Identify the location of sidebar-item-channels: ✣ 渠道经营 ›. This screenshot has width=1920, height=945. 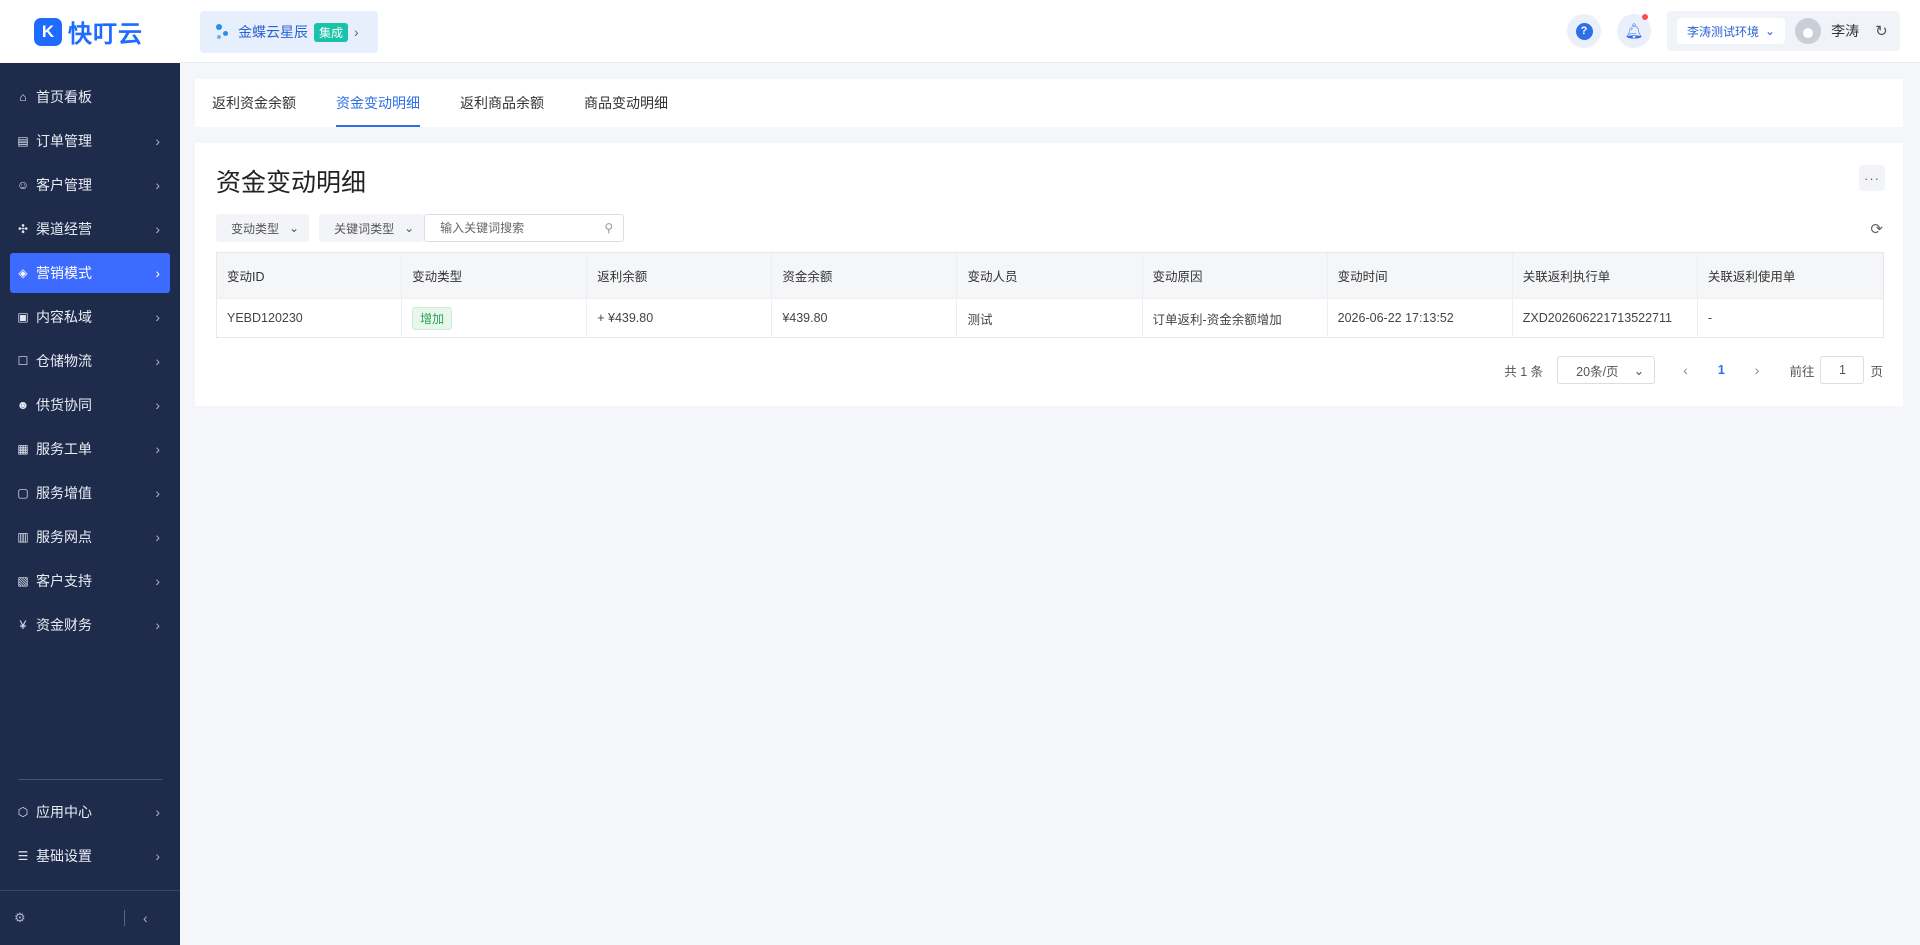
(90, 229).